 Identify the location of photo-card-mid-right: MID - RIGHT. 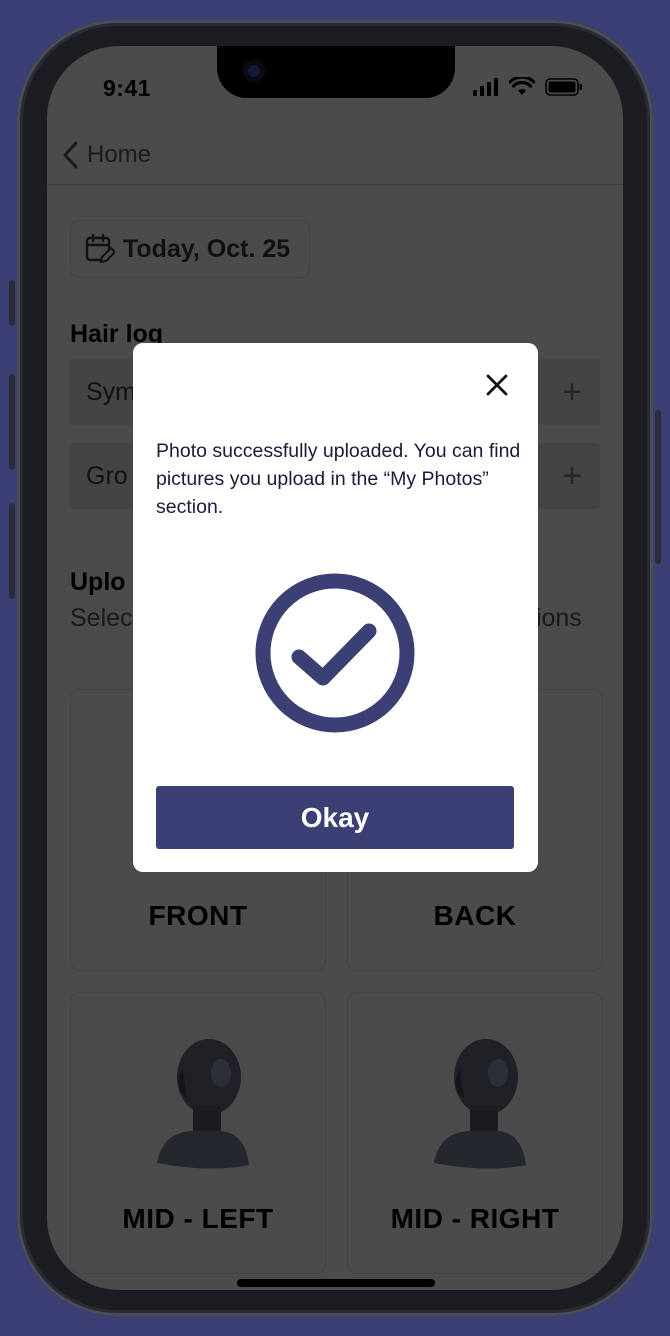
(475, 1133).